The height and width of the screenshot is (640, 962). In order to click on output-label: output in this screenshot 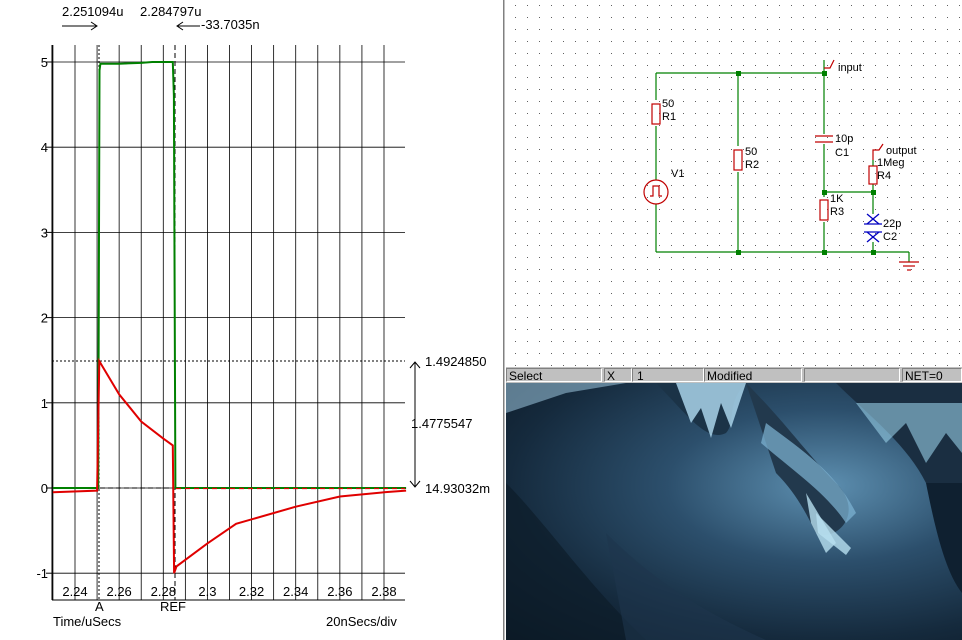, I will do `click(901, 151)`.